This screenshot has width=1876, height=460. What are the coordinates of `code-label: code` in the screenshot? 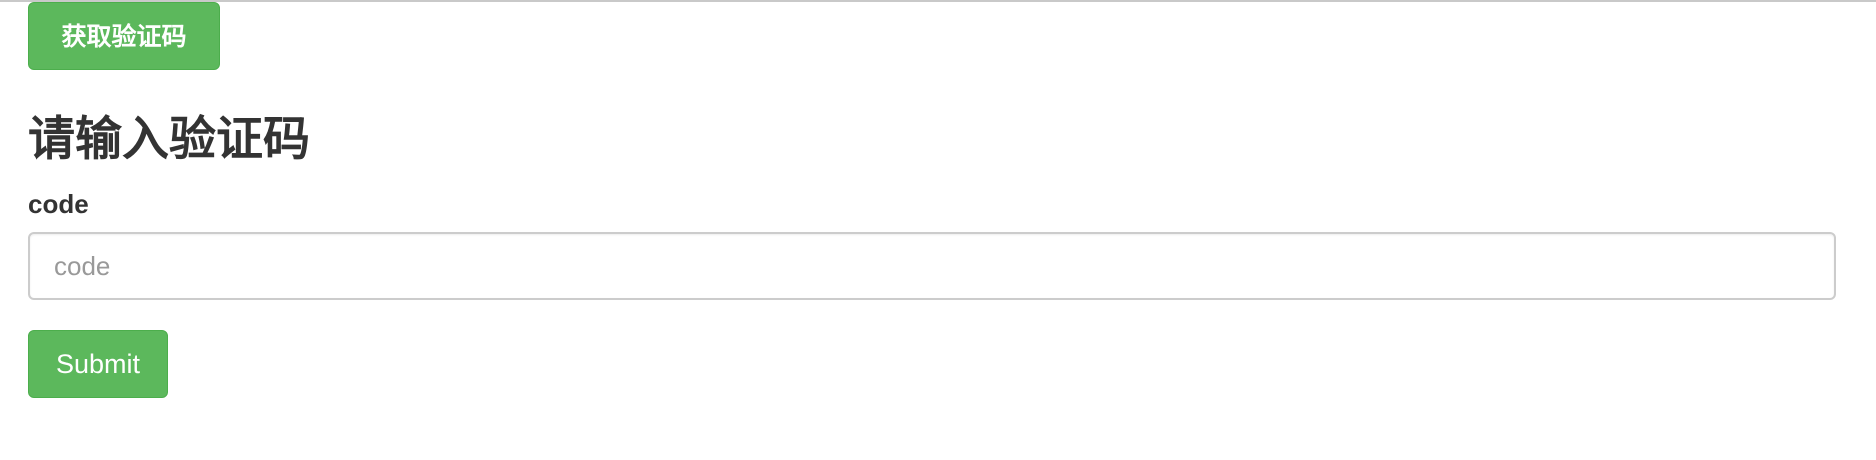 It's located at (58, 204).